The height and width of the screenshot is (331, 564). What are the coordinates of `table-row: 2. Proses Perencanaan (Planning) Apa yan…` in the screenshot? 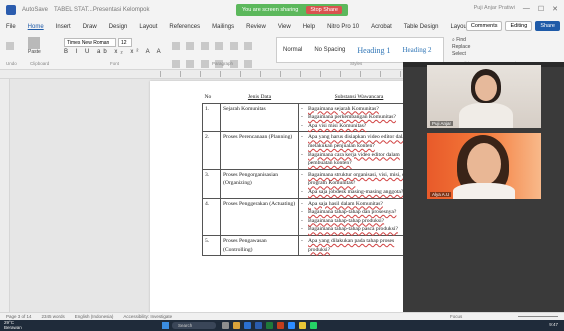 It's located at (311, 150).